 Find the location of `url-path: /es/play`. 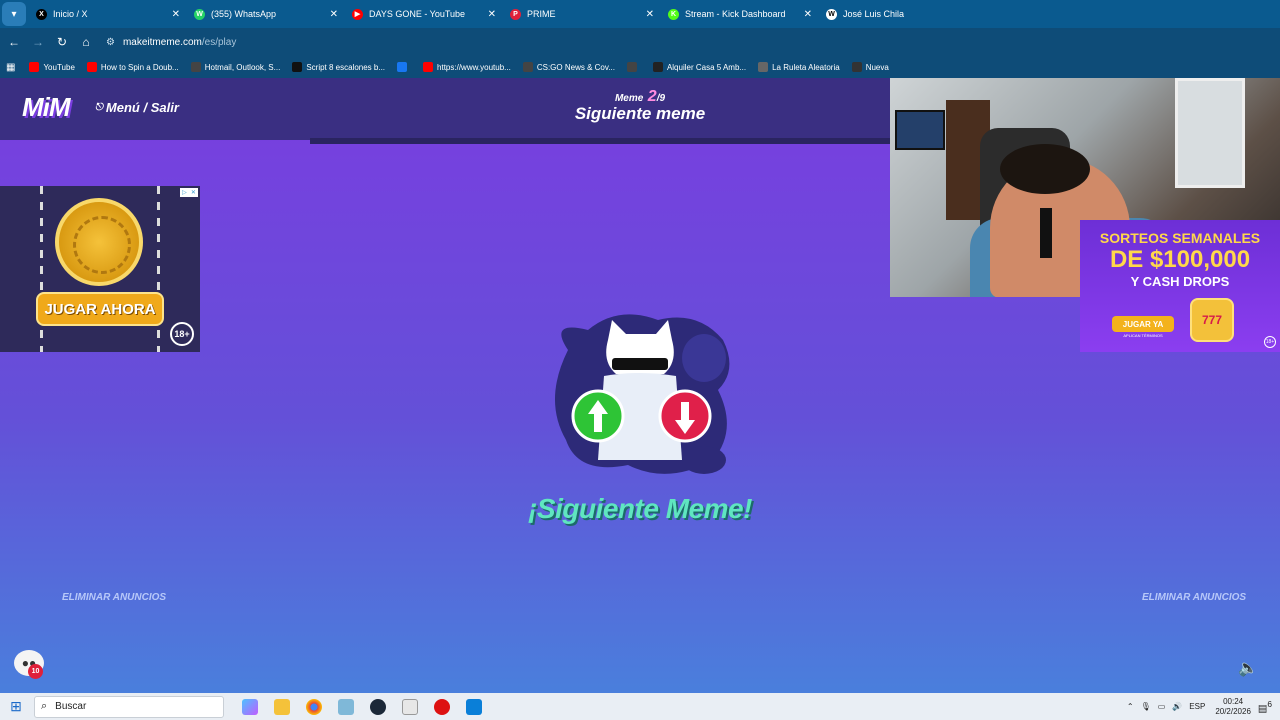

url-path: /es/play is located at coordinates (219, 42).